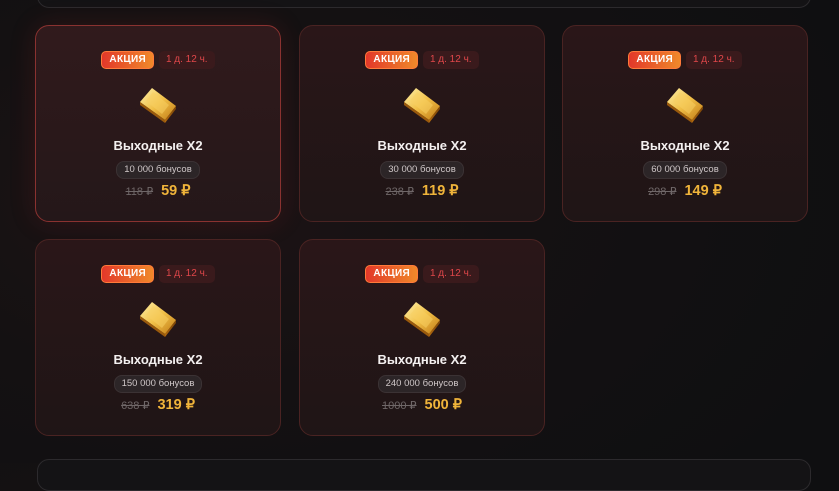  What do you see at coordinates (424, 475) in the screenshot?
I see `bottom-panel` at bounding box center [424, 475].